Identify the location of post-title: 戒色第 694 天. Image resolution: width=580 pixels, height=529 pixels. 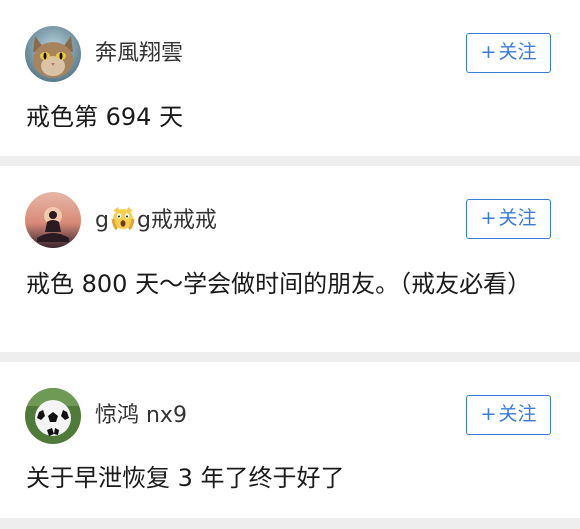
(283, 117).